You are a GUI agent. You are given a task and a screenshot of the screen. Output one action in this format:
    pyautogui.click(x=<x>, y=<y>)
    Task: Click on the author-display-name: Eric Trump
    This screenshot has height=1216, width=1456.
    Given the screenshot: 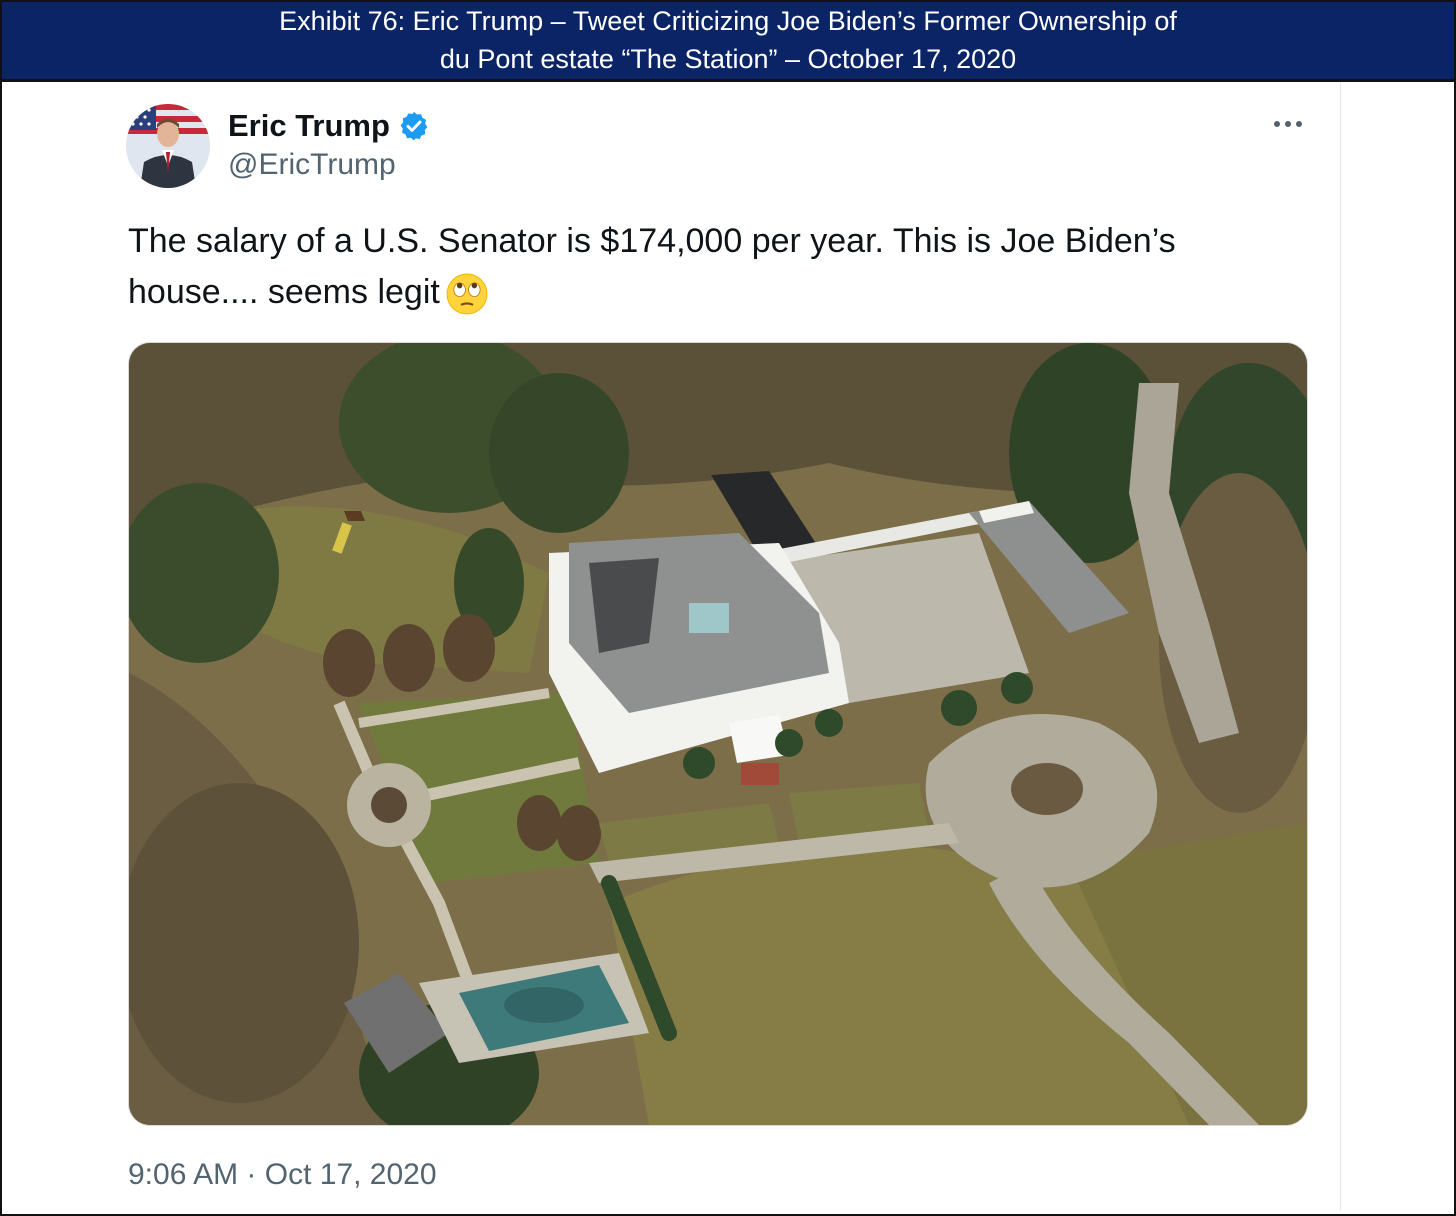 What is the action you would take?
    pyautogui.click(x=309, y=126)
    